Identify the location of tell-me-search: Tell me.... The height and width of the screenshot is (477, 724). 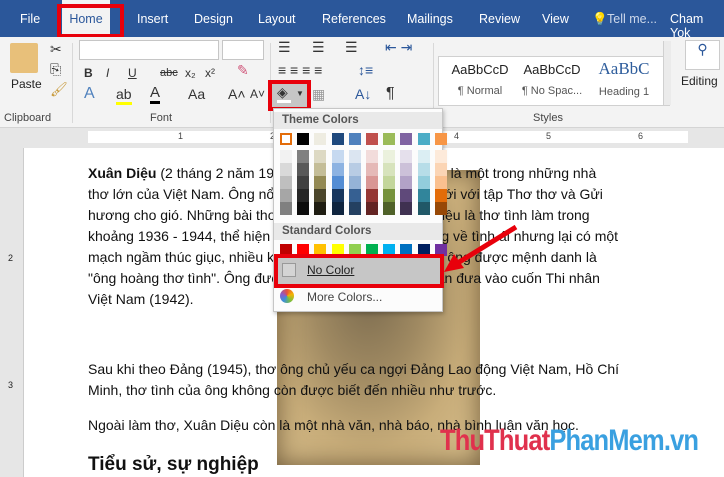
(632, 19).